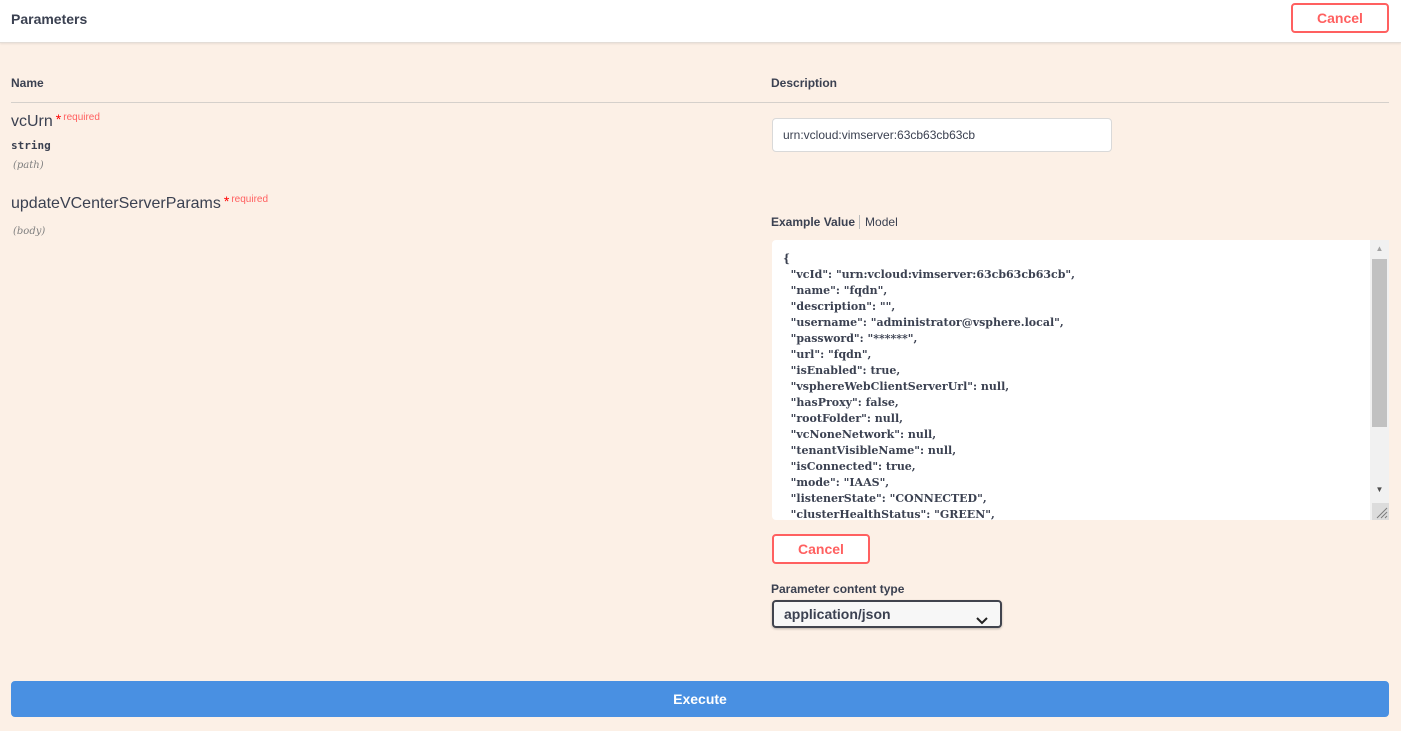  What do you see at coordinates (1379, 343) in the screenshot?
I see `scrollbar-thumb` at bounding box center [1379, 343].